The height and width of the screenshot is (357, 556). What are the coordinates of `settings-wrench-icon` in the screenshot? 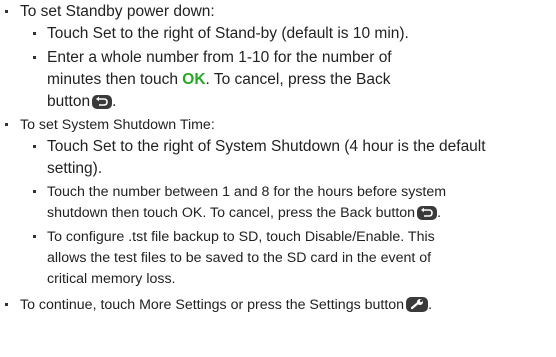 It's located at (417, 304).